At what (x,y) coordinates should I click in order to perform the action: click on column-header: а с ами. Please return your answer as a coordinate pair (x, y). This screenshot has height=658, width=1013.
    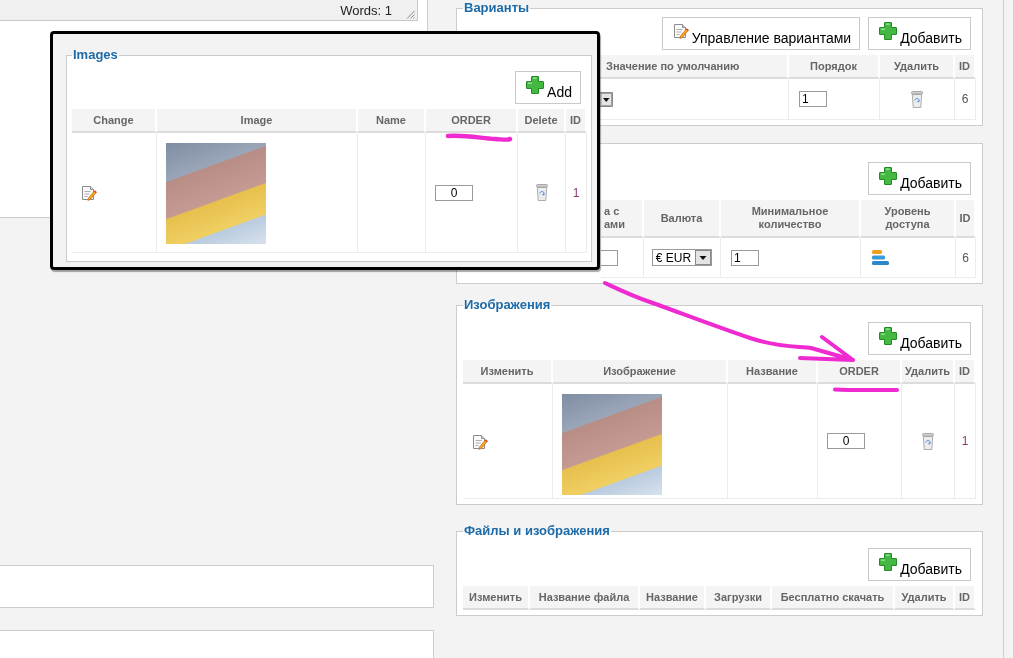
    Looking at the image, I should click on (622, 219).